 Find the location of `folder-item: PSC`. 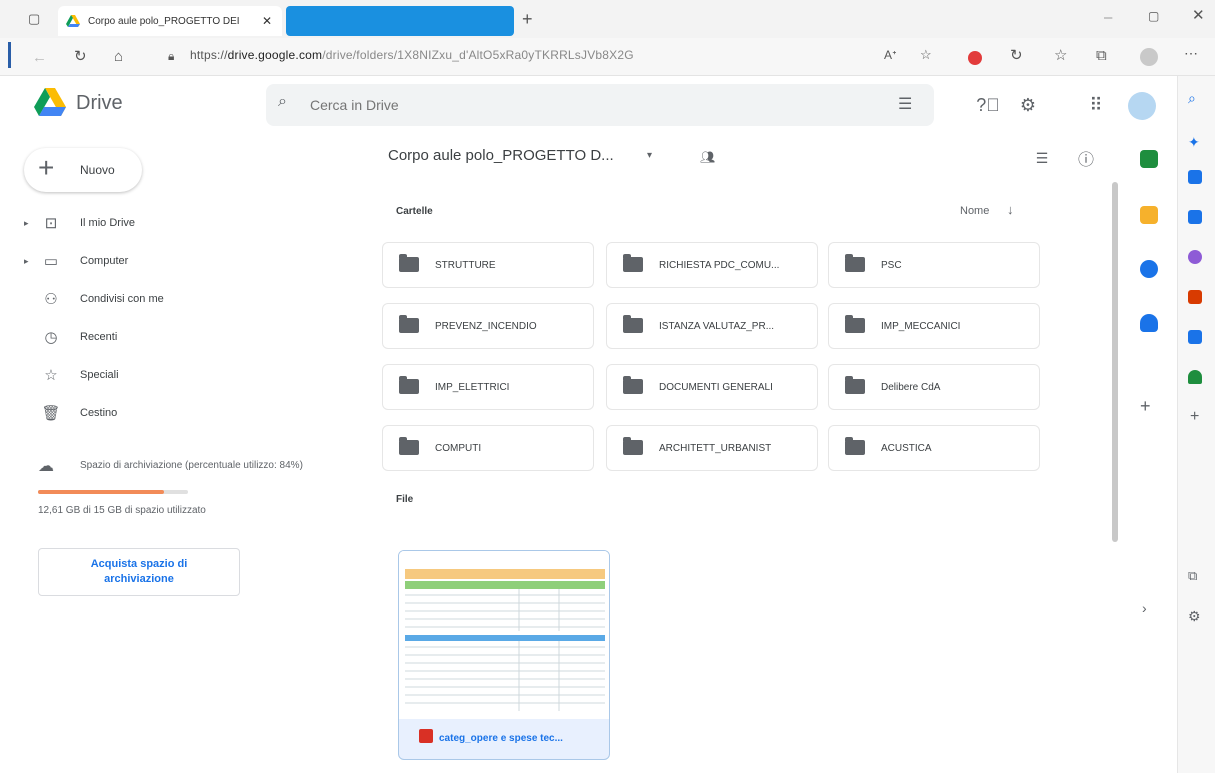

folder-item: PSC is located at coordinates (934, 265).